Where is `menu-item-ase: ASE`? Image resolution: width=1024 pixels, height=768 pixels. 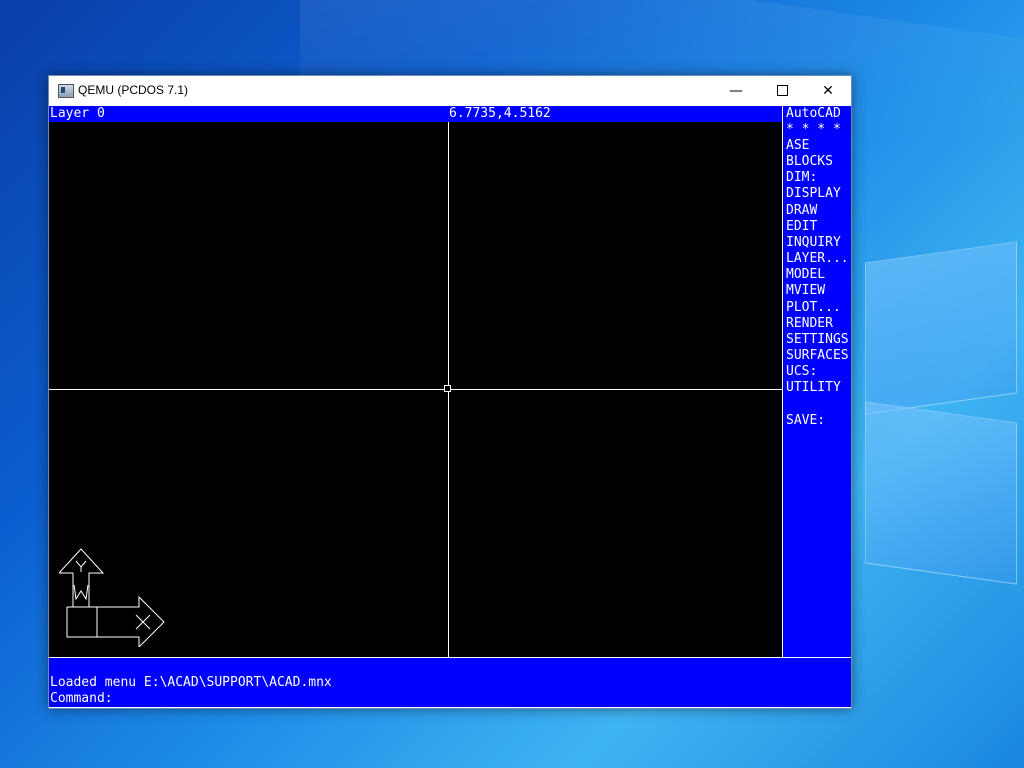
menu-item-ase: ASE is located at coordinates (797, 146).